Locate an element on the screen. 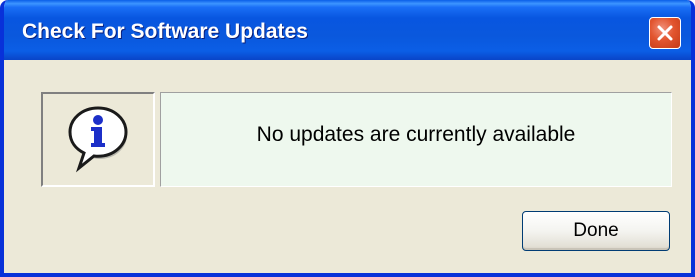  done-button: Done is located at coordinates (596, 231).